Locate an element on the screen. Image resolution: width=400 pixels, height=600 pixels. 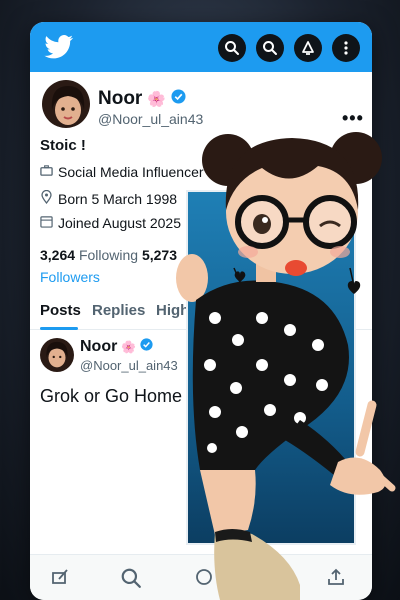
tab-replies: Replies is located at coordinates (118, 310).